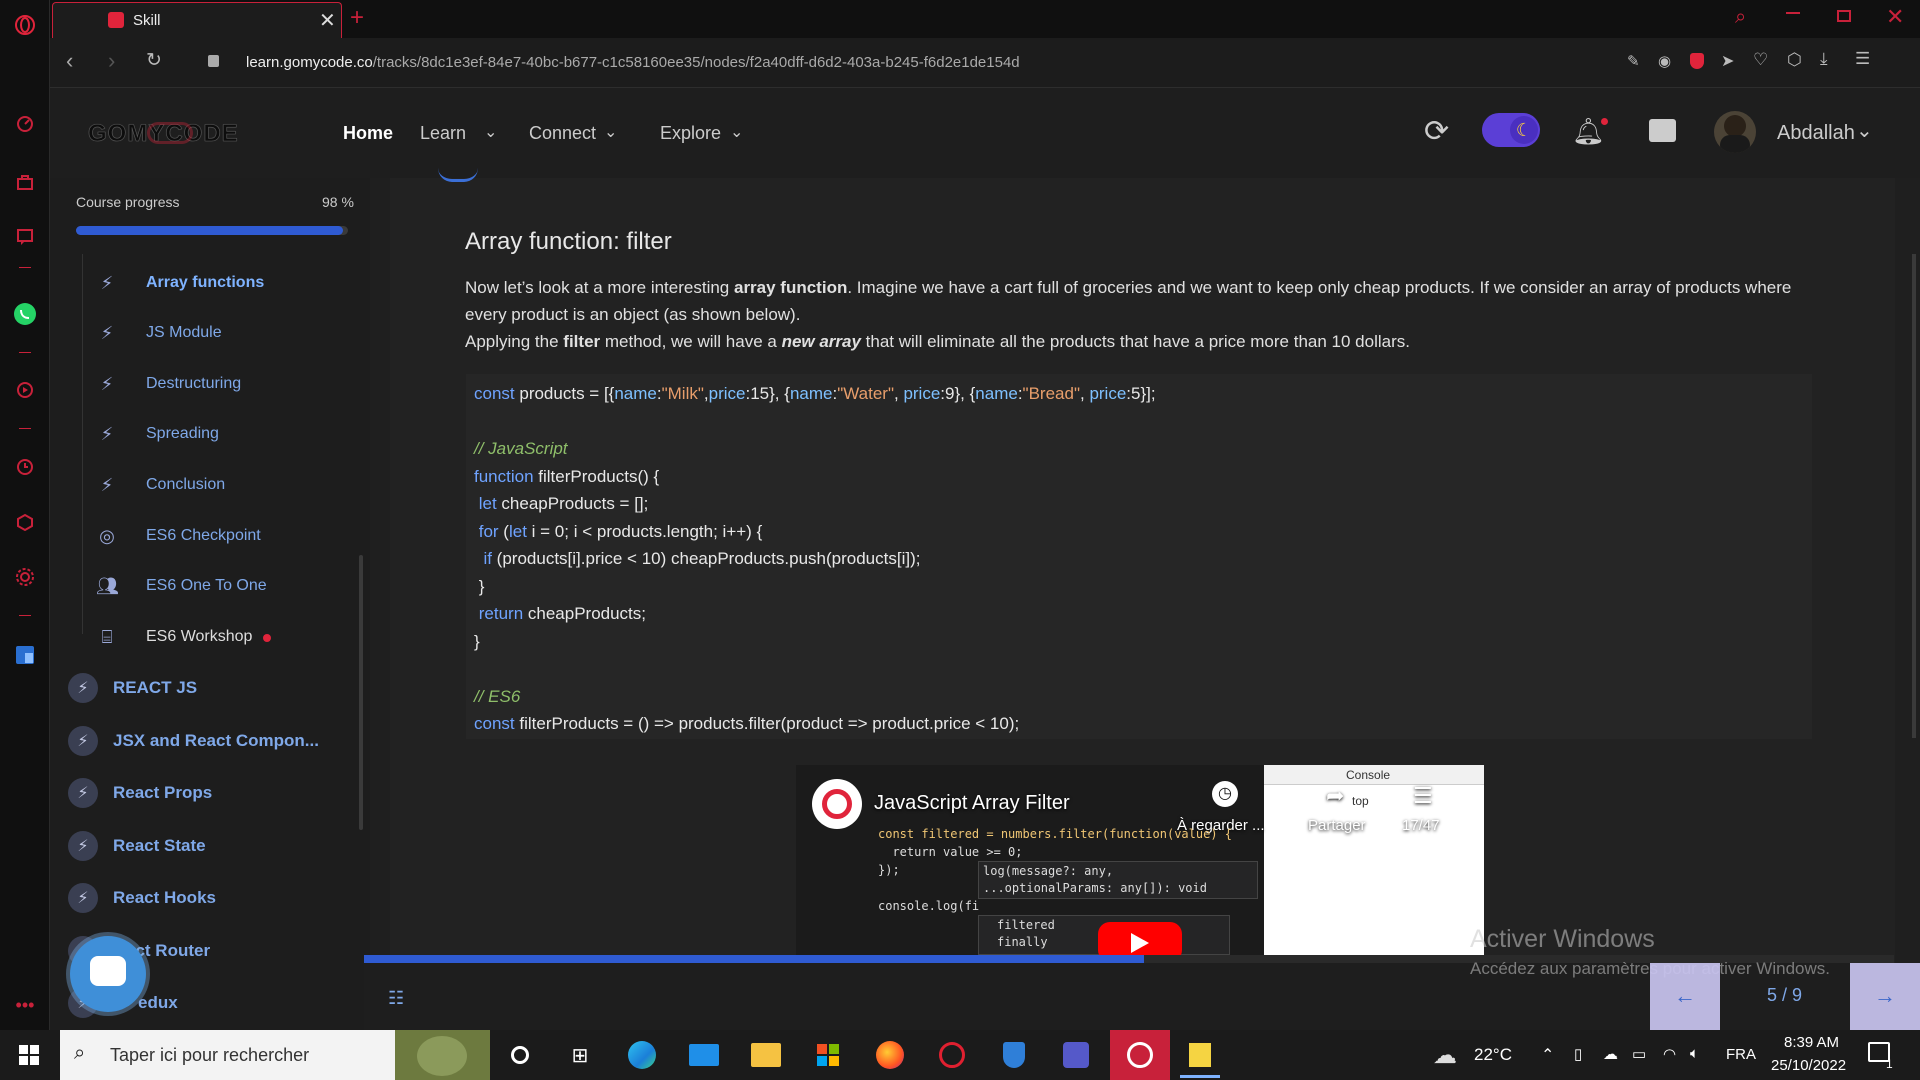  What do you see at coordinates (972, 803) in the screenshot?
I see `video-title: JavaScript Array Filter` at bounding box center [972, 803].